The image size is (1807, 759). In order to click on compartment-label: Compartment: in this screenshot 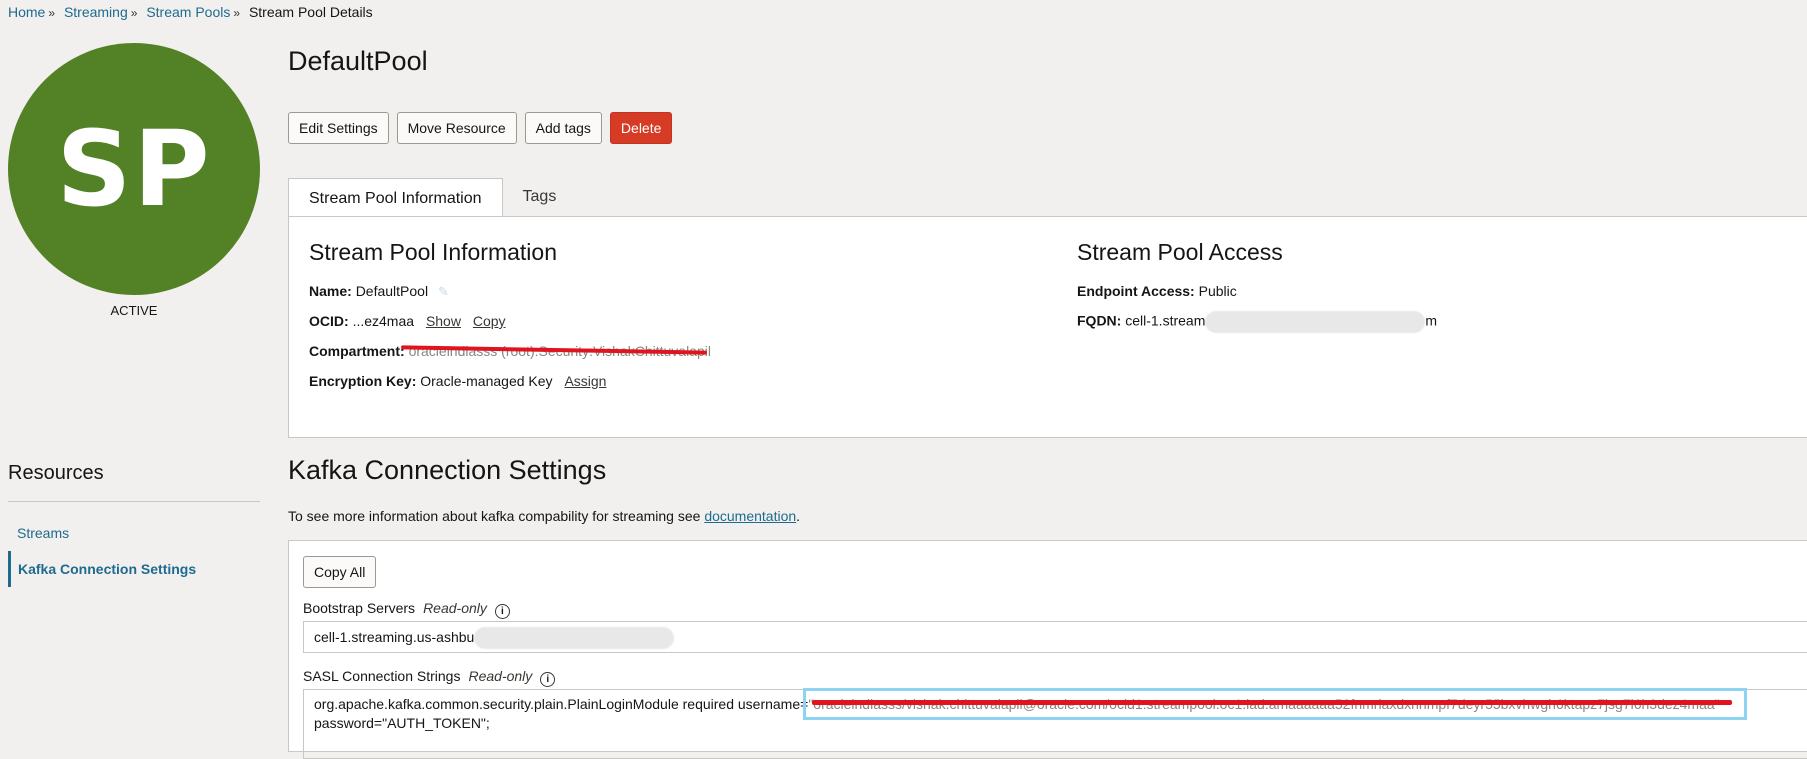, I will do `click(357, 351)`.